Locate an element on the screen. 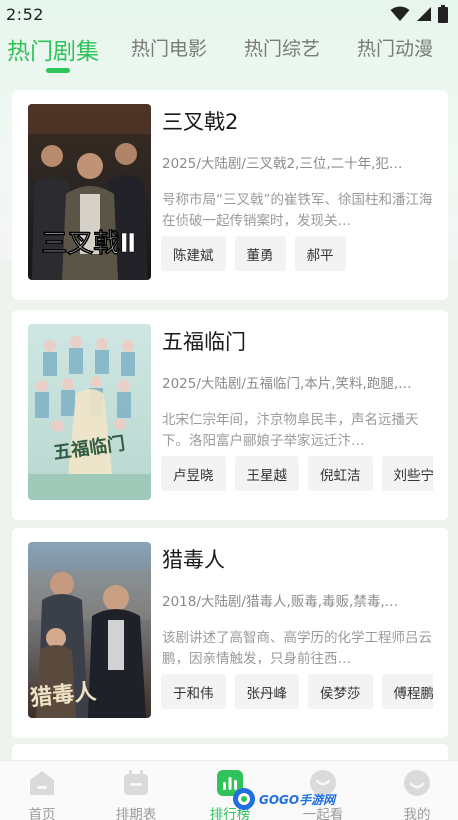 This screenshot has height=820, width=458. nav-home-label: 首页 is located at coordinates (42, 813).